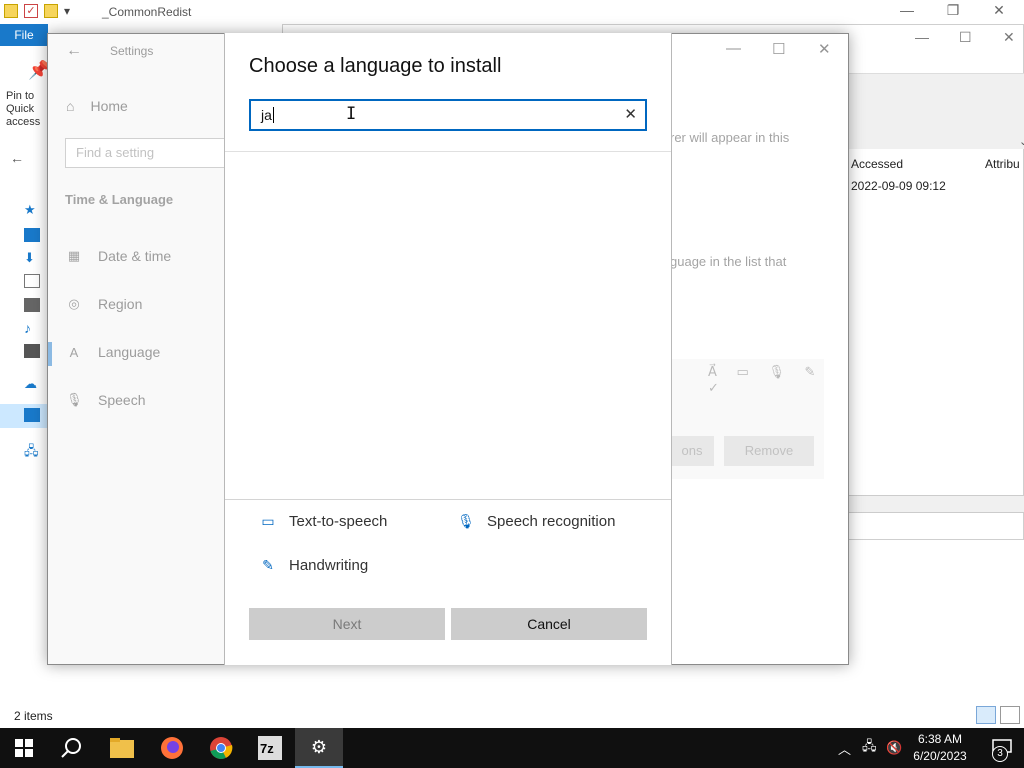 The height and width of the screenshot is (768, 1024). I want to click on nav-region: ◎ Region, so click(104, 304).